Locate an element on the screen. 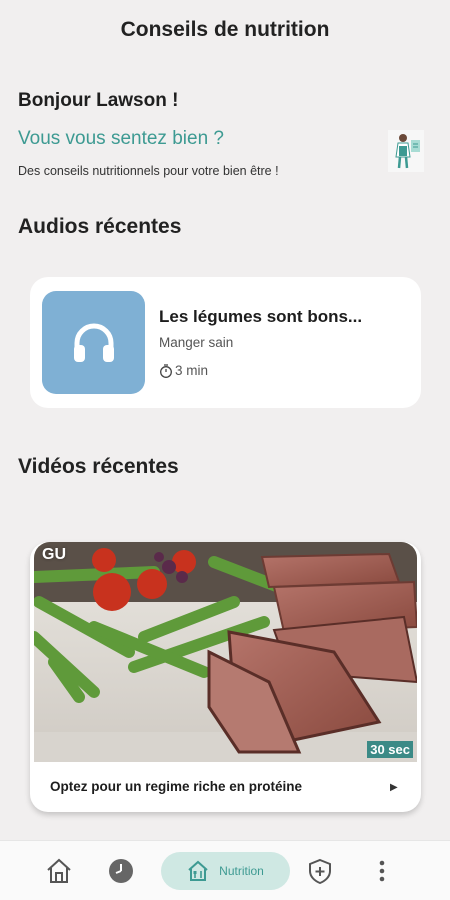 The image size is (450, 900). headphones-icon is located at coordinates (93, 342).